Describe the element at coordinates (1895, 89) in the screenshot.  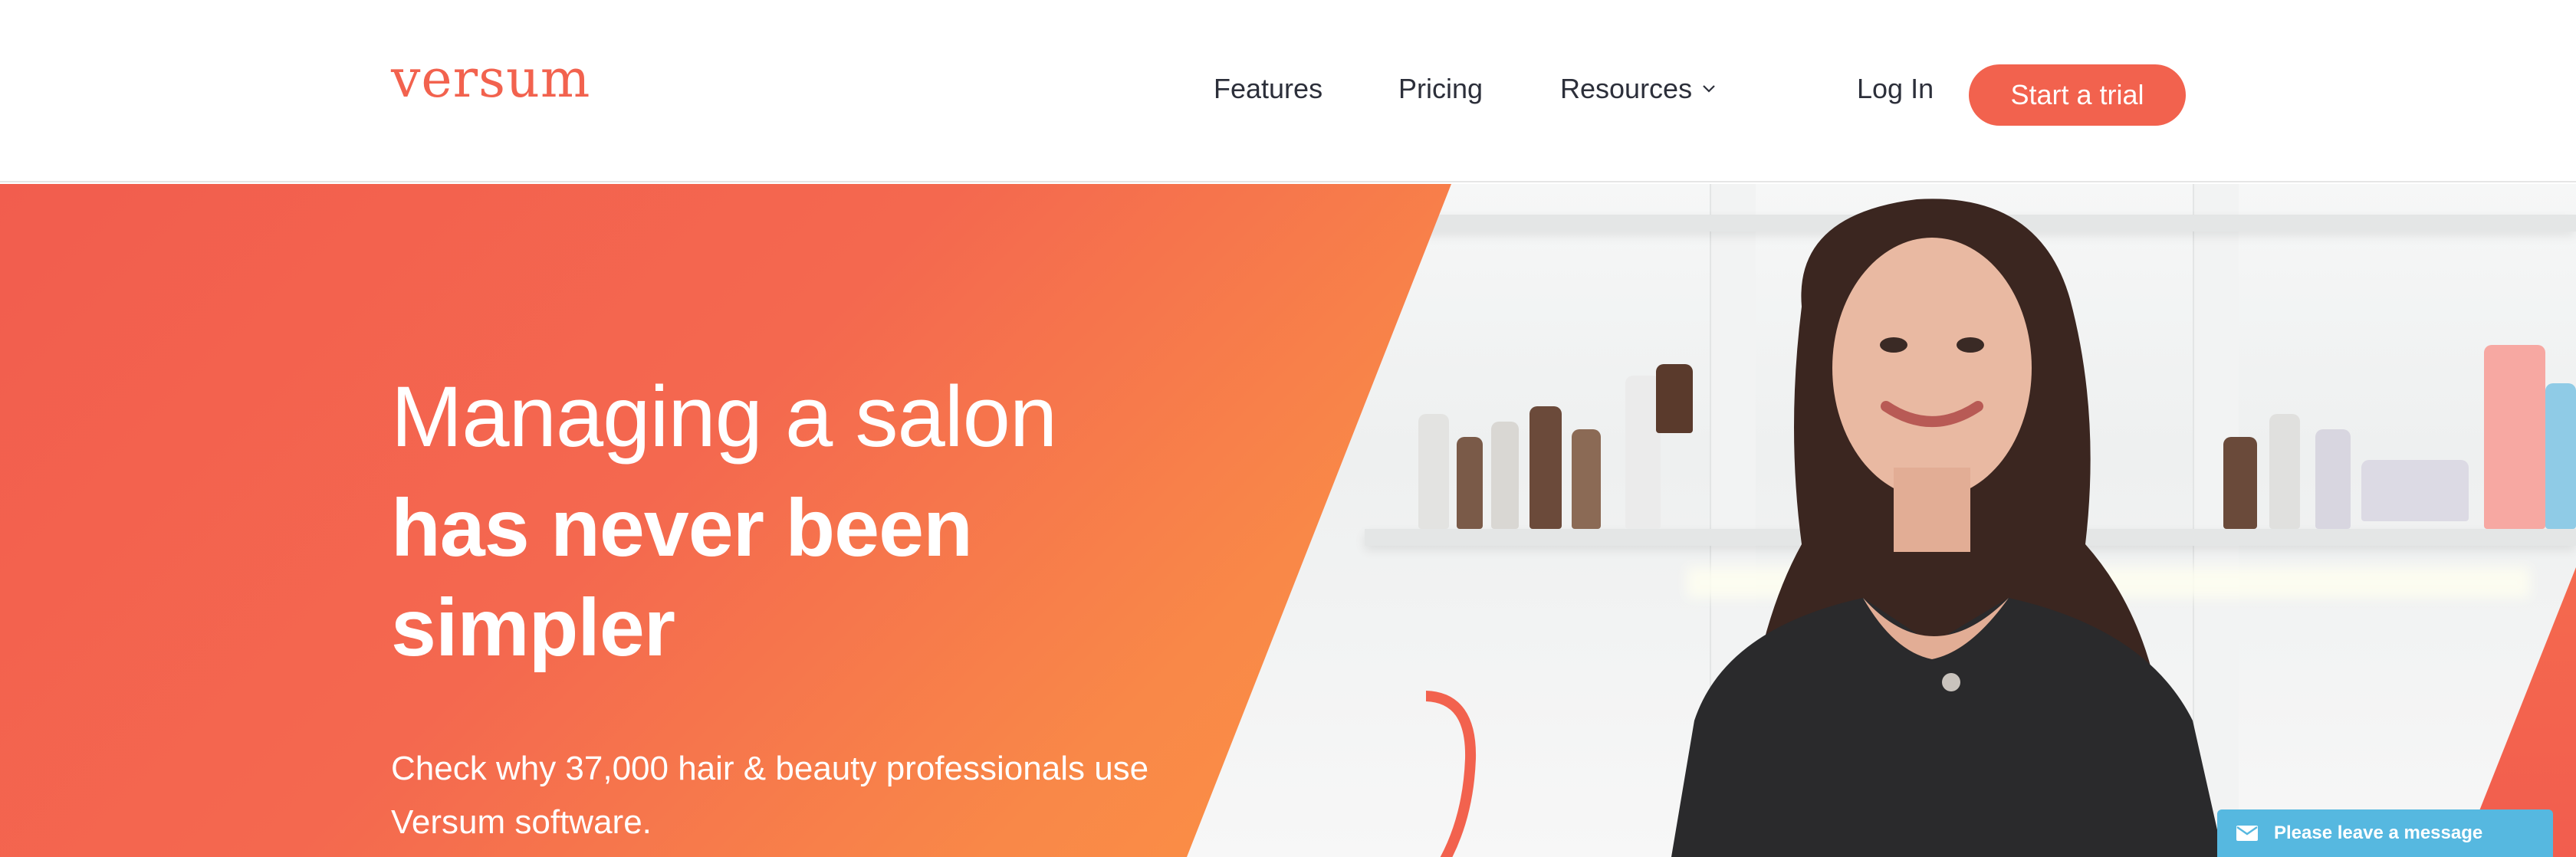
I see `login-link: Log In` at that location.